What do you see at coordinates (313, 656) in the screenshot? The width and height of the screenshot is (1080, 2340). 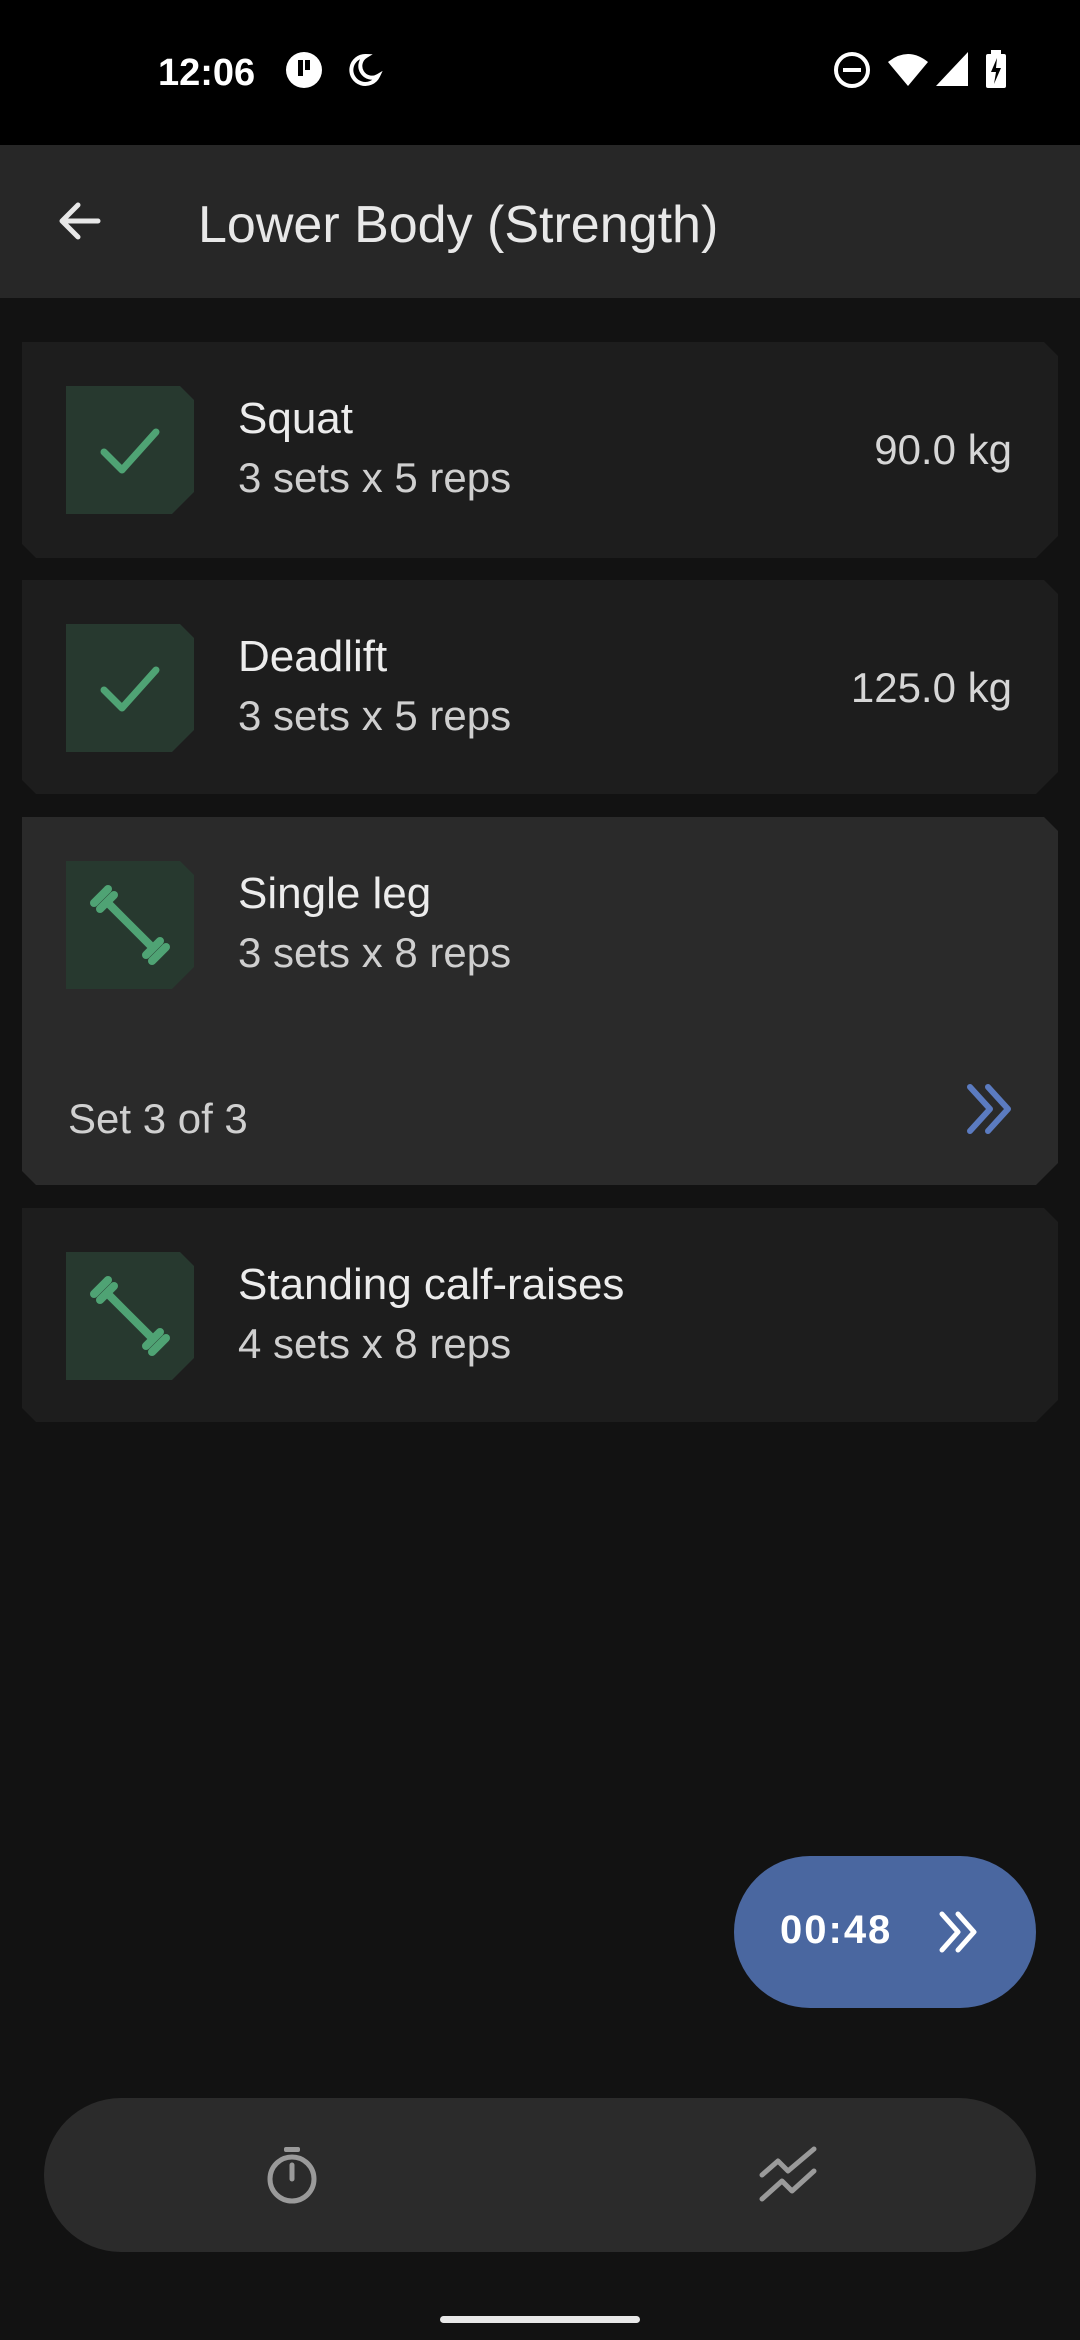 I see `exercise-name: Deadlift` at bounding box center [313, 656].